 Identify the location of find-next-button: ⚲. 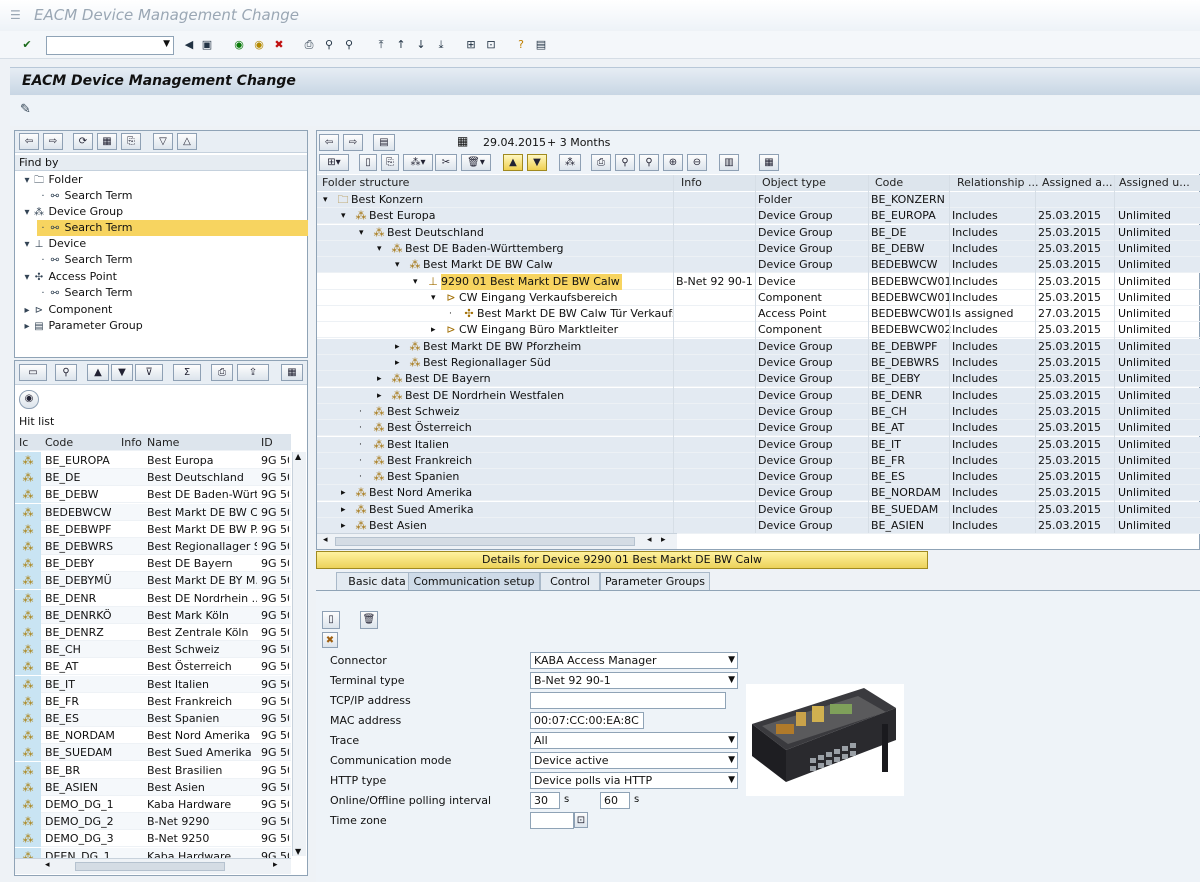
(649, 162).